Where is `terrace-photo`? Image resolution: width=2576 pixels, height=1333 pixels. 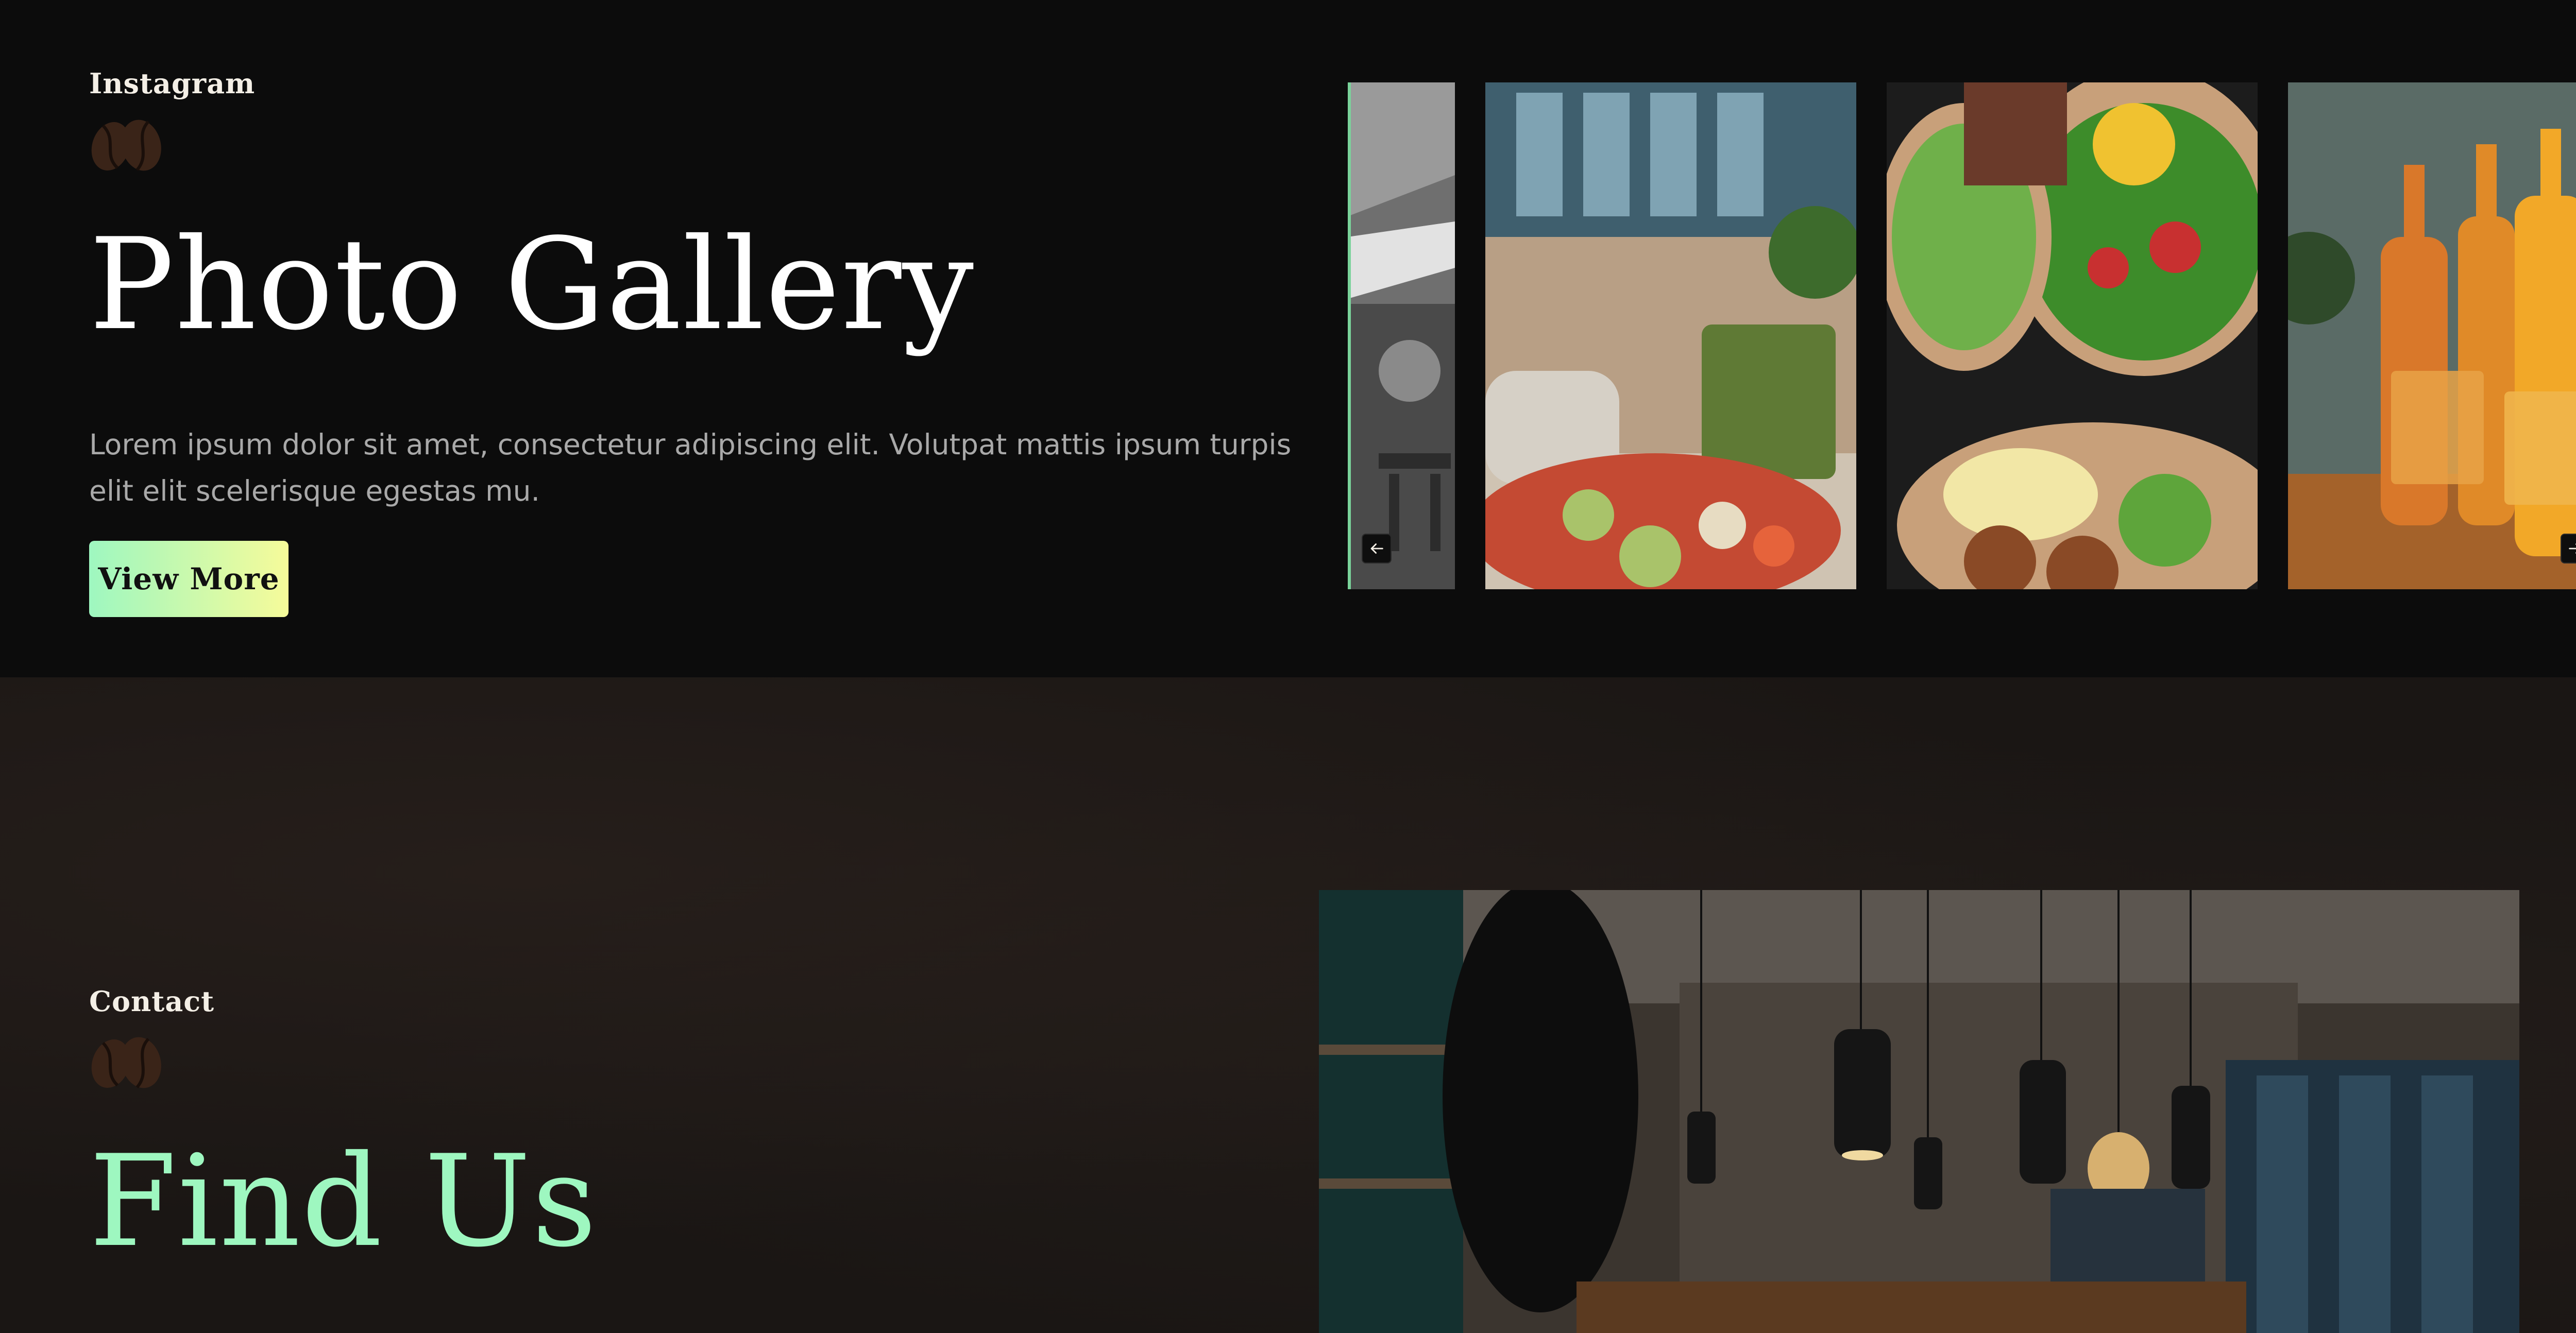
terrace-photo is located at coordinates (1401, 335).